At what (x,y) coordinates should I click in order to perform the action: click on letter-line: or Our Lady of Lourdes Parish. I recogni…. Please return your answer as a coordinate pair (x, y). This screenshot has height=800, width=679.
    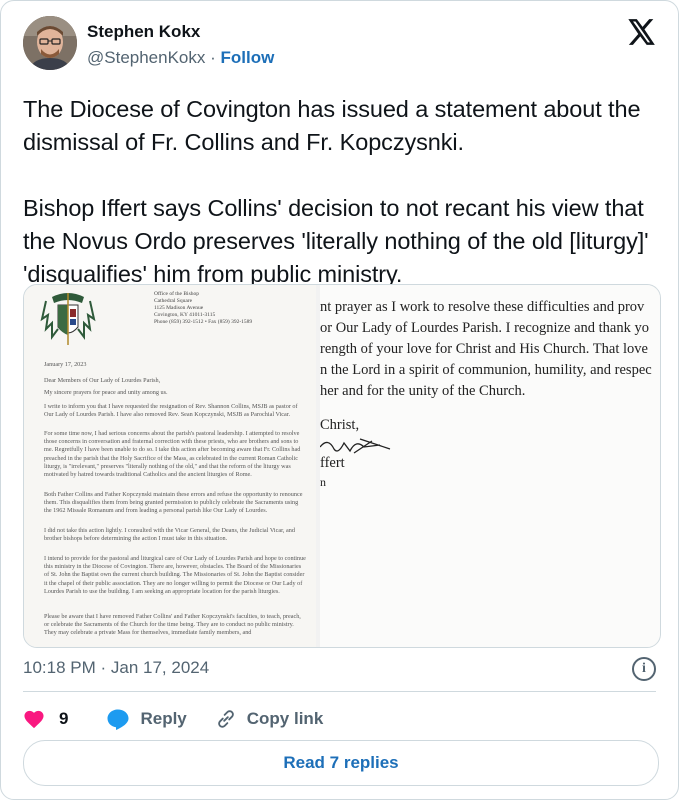
    Looking at the image, I should click on (484, 328).